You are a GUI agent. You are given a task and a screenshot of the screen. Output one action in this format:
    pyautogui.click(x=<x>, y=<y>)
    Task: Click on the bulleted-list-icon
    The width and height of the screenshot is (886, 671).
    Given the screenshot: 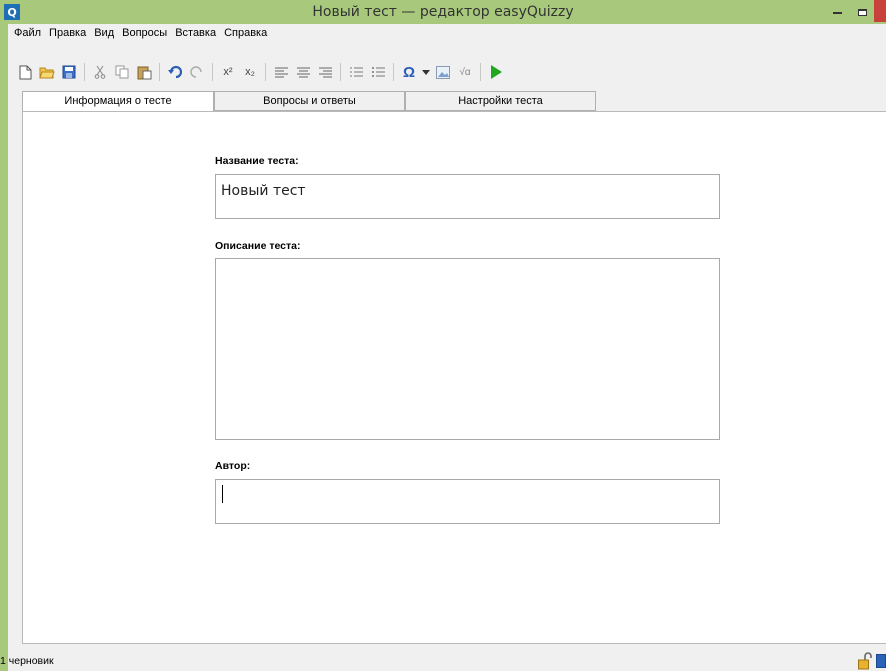 What is the action you would take?
    pyautogui.click(x=378, y=72)
    